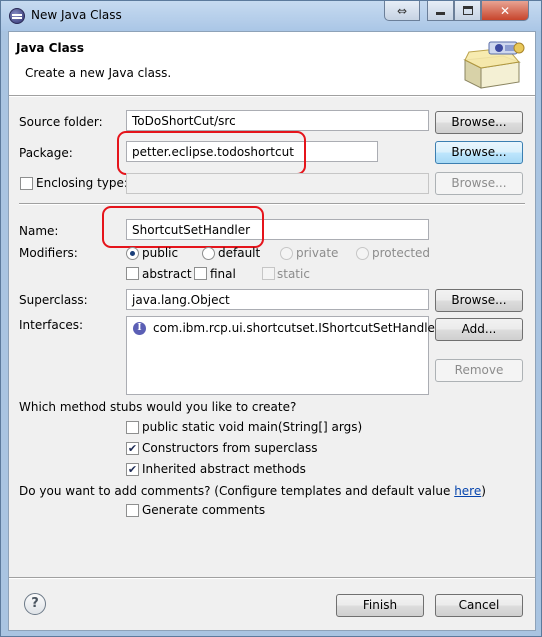  I want to click on cancel-button: Cancel, so click(479, 605).